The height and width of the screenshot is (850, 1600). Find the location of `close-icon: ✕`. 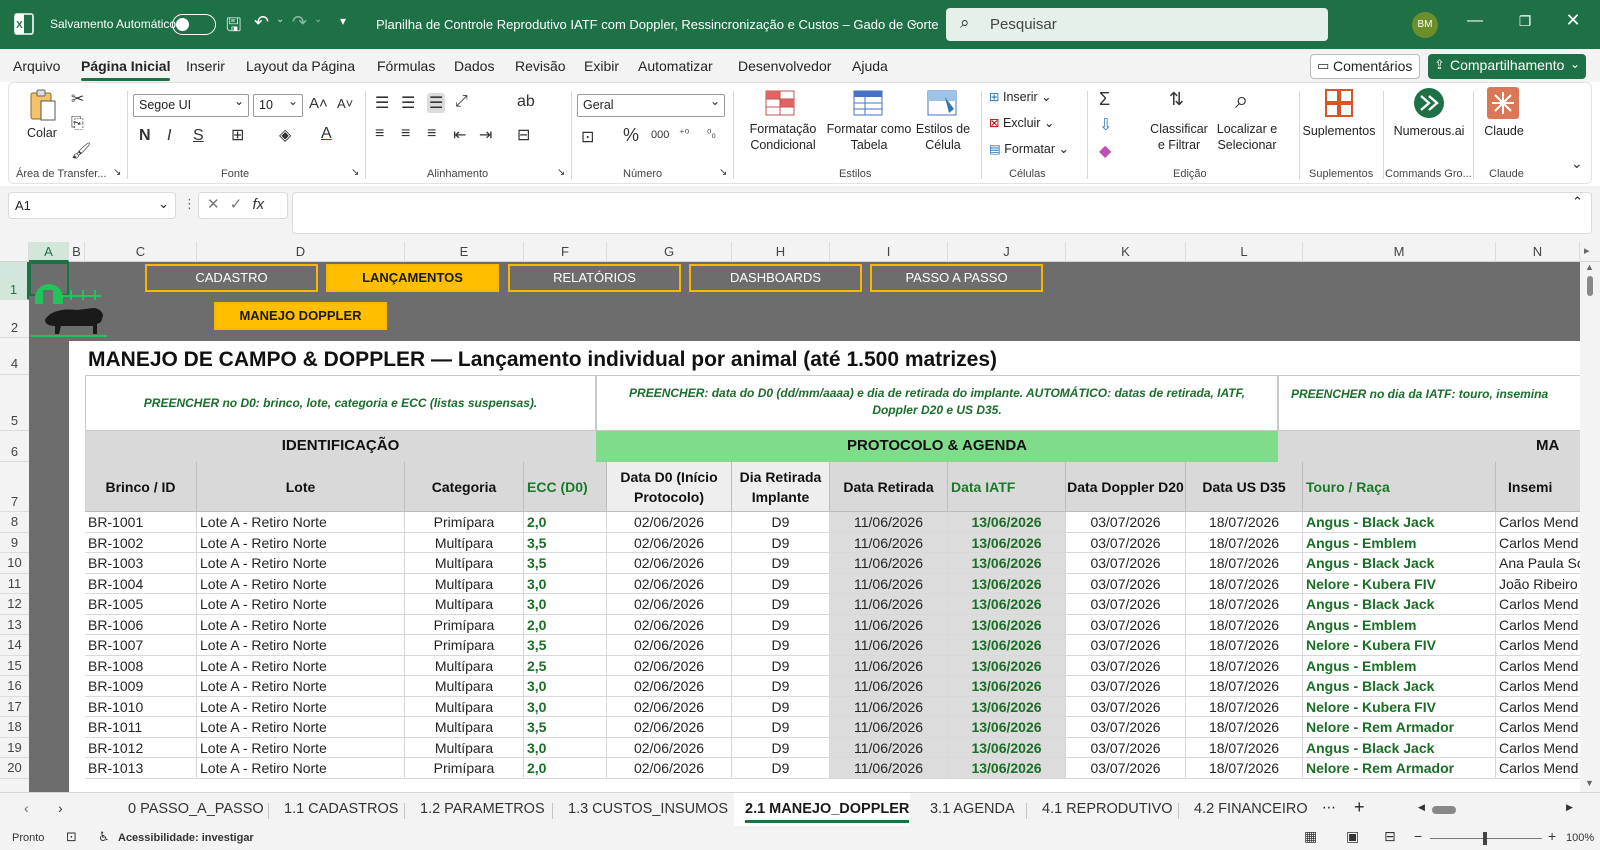

close-icon: ✕ is located at coordinates (1573, 20).